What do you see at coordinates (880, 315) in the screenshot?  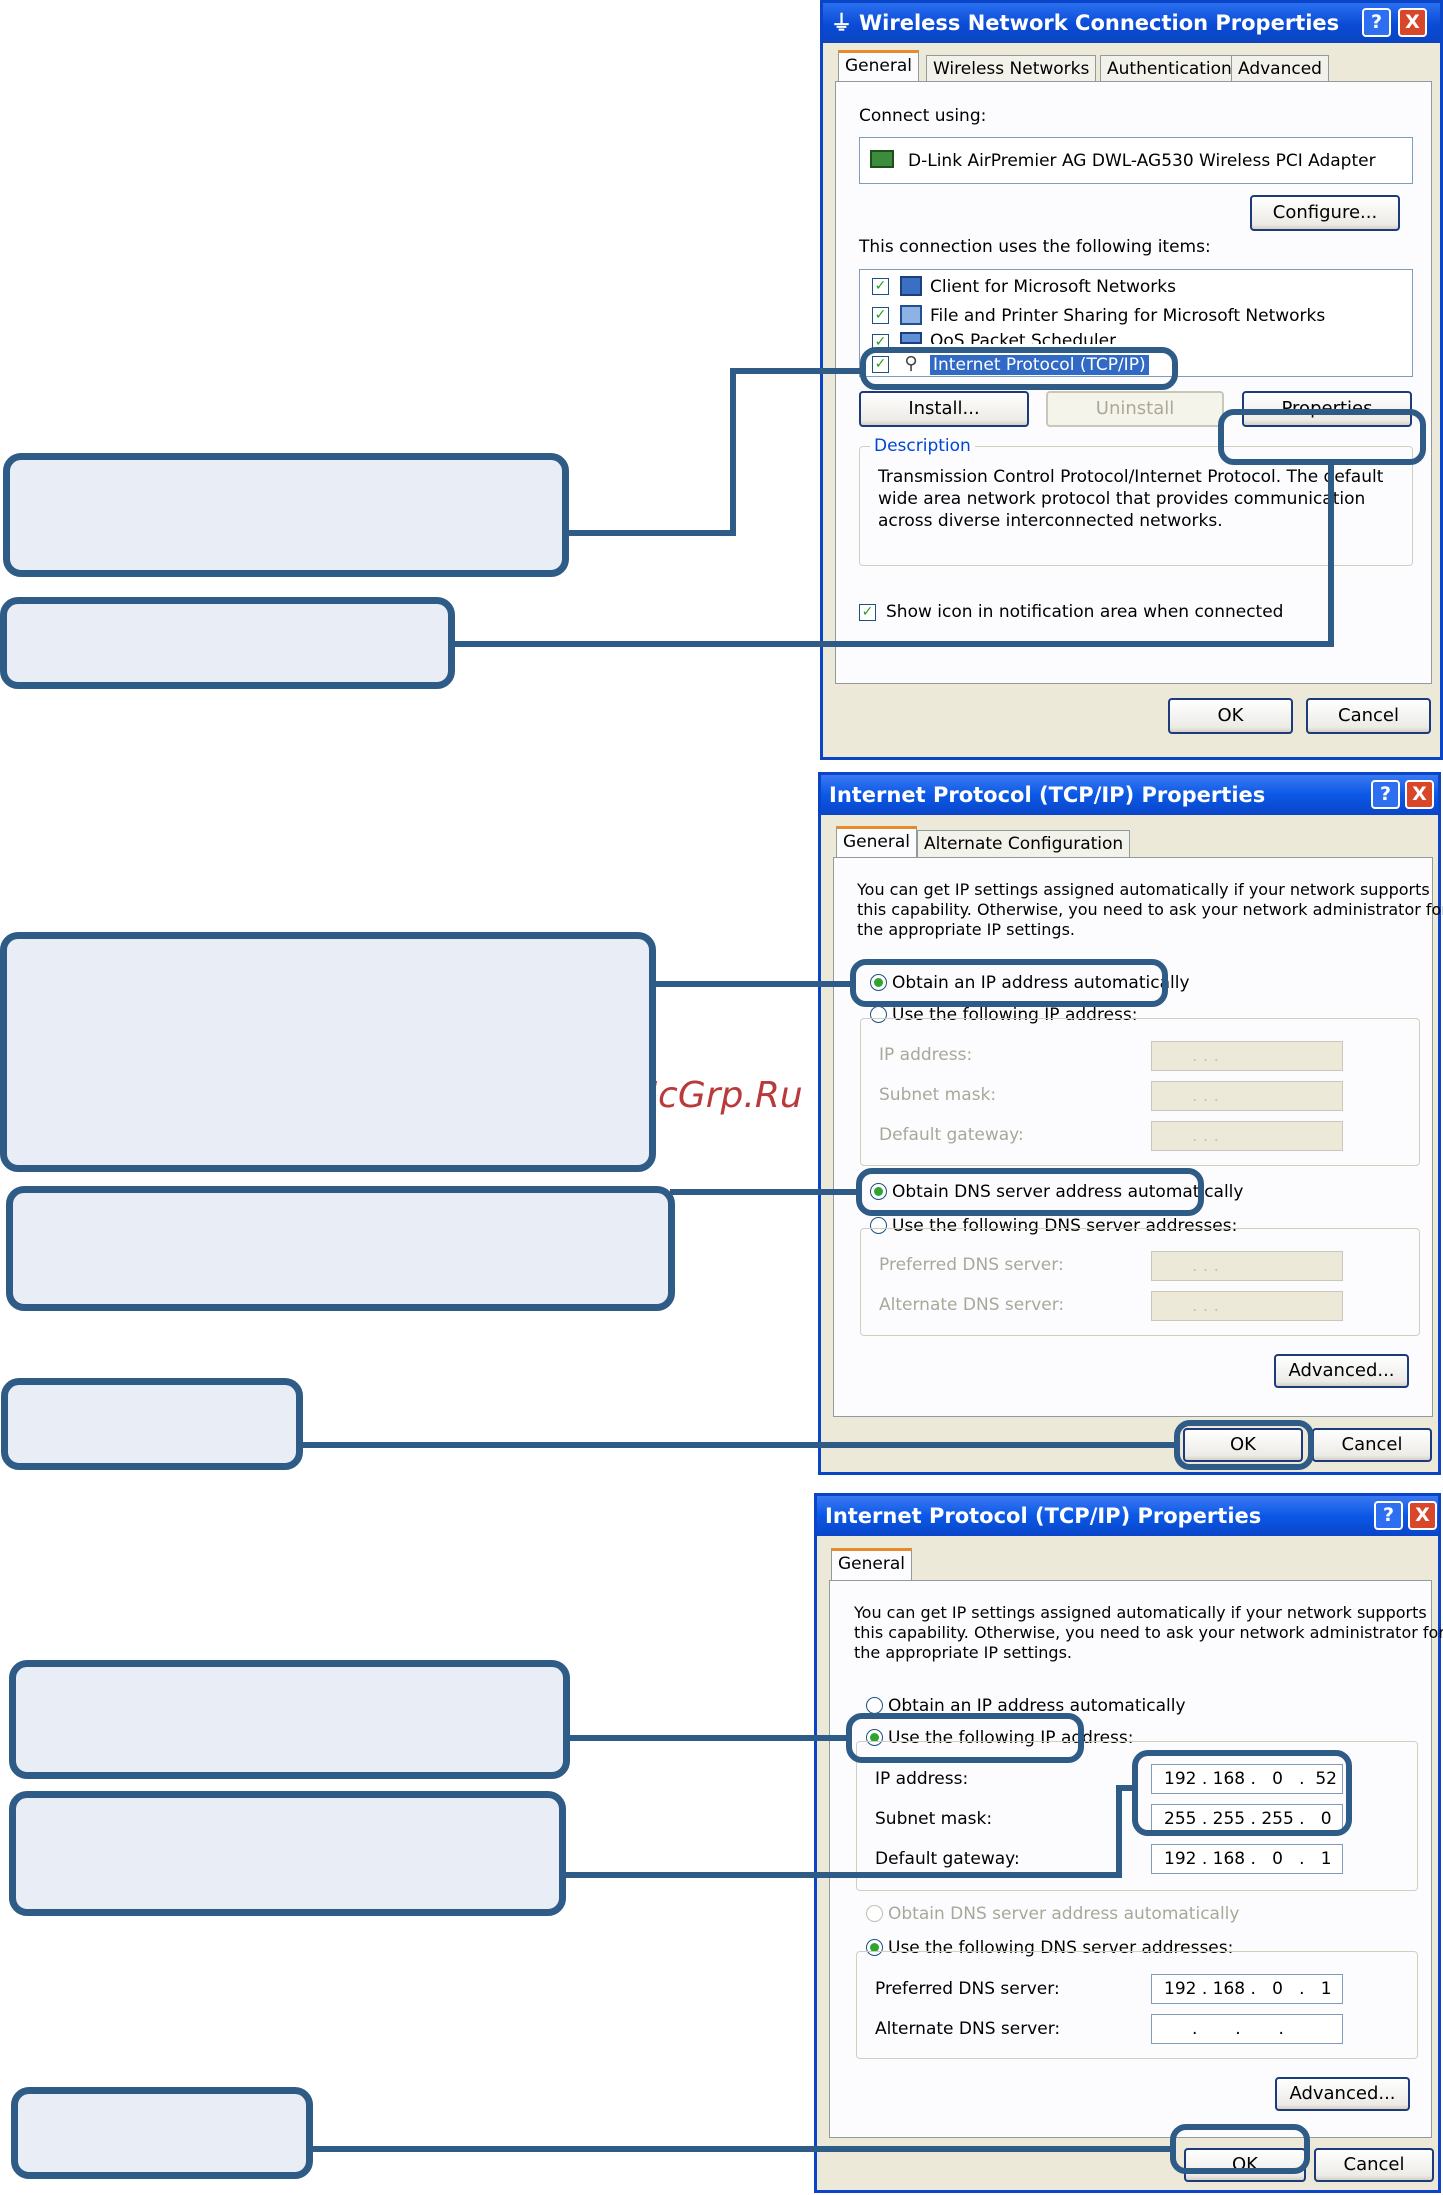 I see `item-checkbox-sharing: ✓` at bounding box center [880, 315].